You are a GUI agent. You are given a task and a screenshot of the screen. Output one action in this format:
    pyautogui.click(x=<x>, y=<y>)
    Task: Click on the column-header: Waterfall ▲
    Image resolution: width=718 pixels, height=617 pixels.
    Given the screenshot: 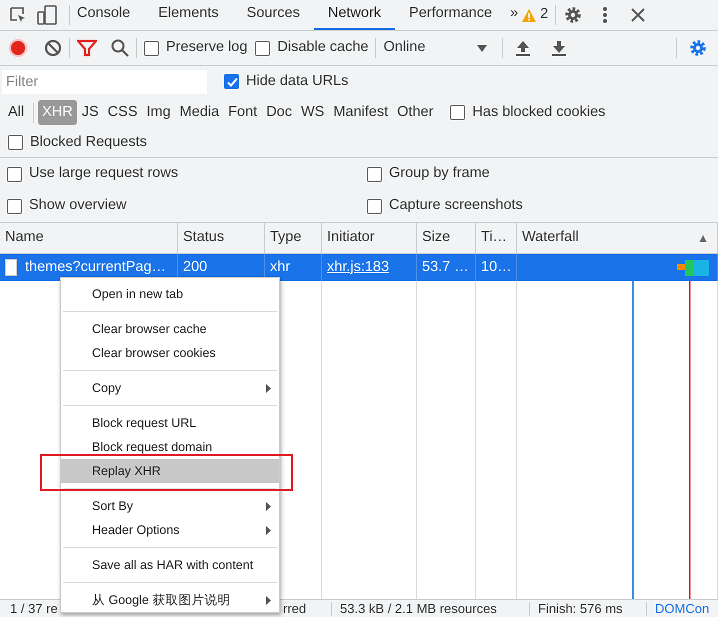 What is the action you would take?
    pyautogui.click(x=617, y=238)
    